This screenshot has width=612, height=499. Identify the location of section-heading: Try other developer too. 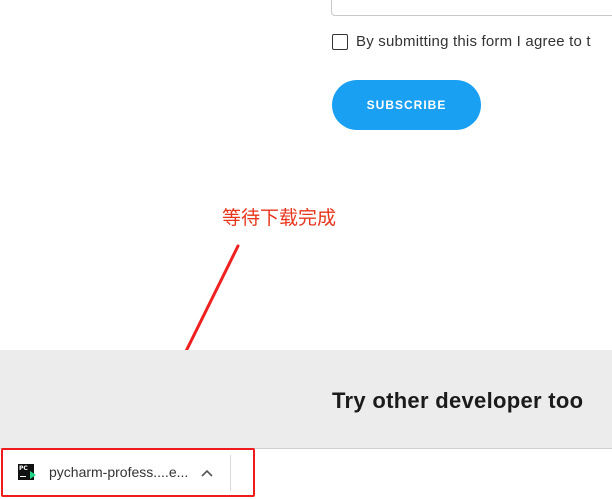
(458, 400).